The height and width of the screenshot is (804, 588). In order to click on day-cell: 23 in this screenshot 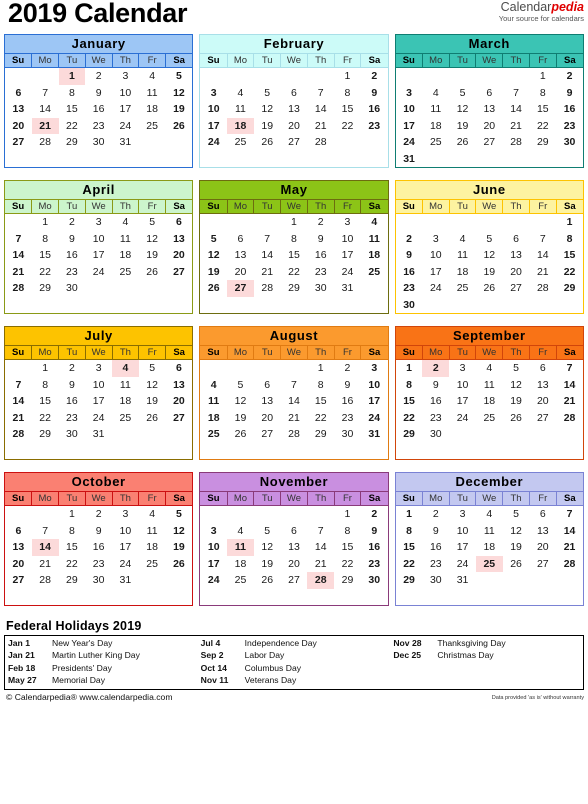, I will do `click(435, 563)`.